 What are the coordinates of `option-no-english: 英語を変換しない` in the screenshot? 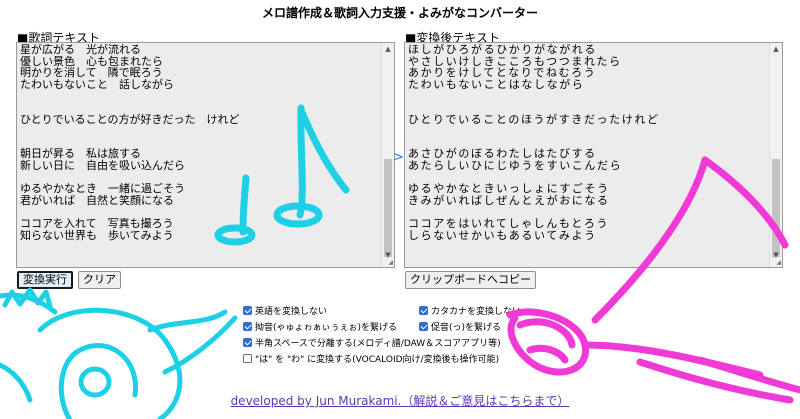 It's located at (285, 312).